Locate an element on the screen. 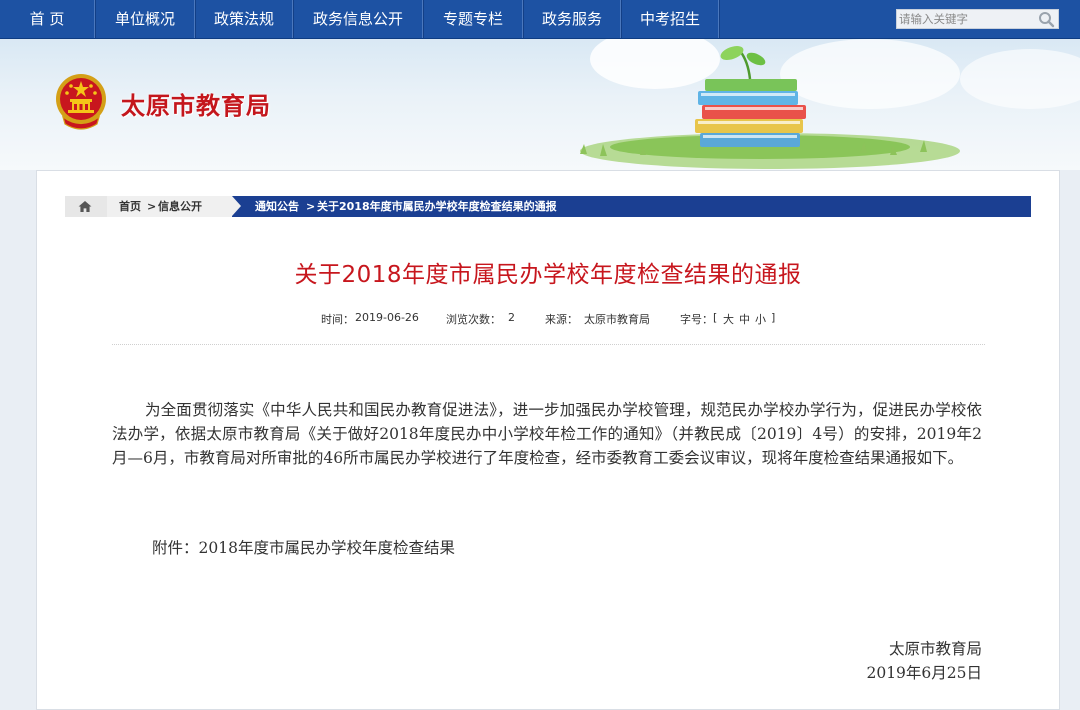 This screenshot has width=1080, height=710. signature-org: 太原市教育局 is located at coordinates (935, 649).